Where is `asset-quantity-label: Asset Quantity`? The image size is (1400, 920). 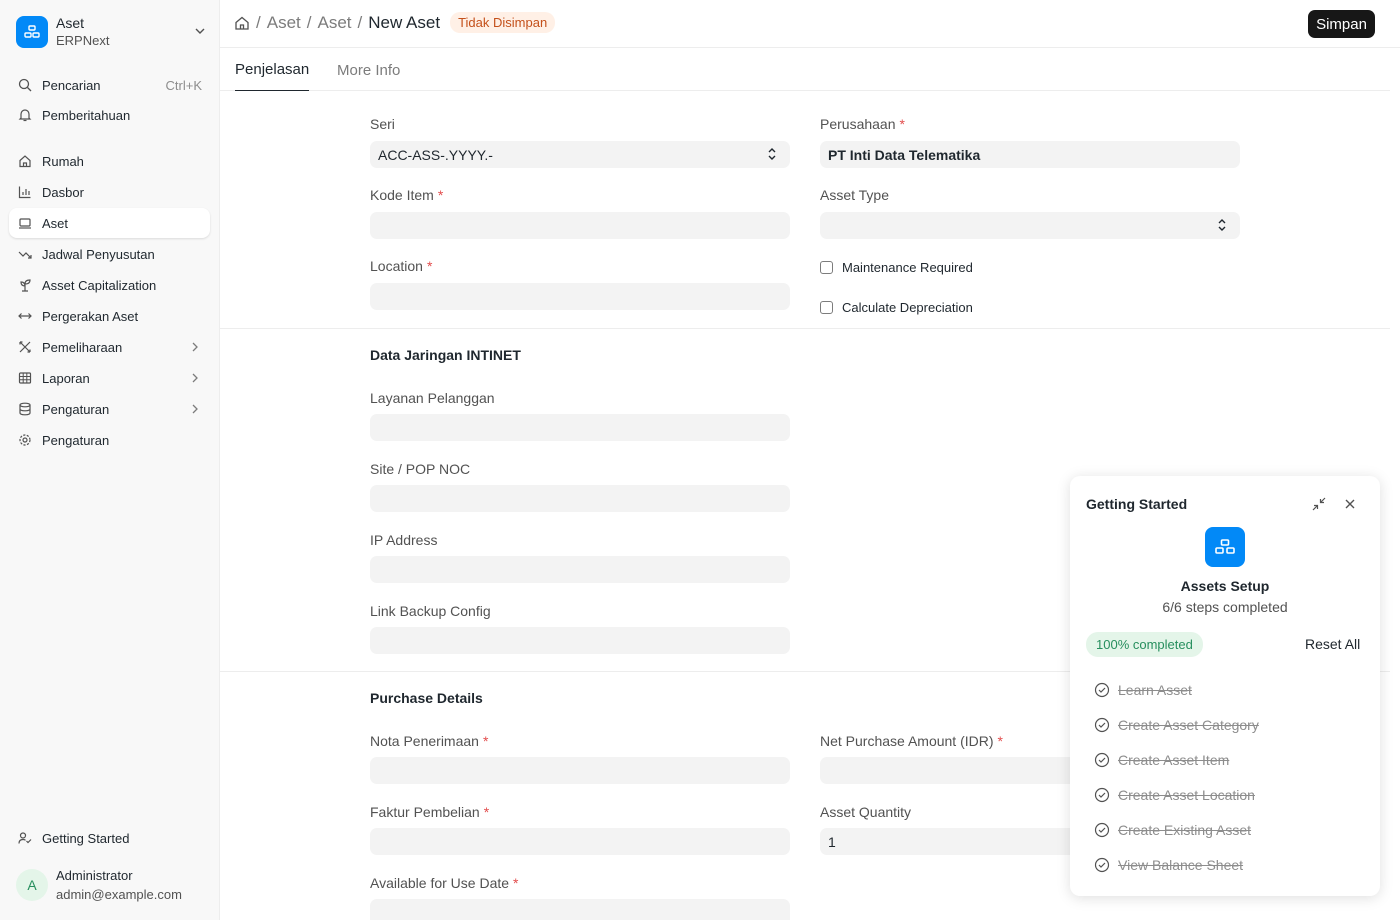 asset-quantity-label: Asset Quantity is located at coordinates (866, 812).